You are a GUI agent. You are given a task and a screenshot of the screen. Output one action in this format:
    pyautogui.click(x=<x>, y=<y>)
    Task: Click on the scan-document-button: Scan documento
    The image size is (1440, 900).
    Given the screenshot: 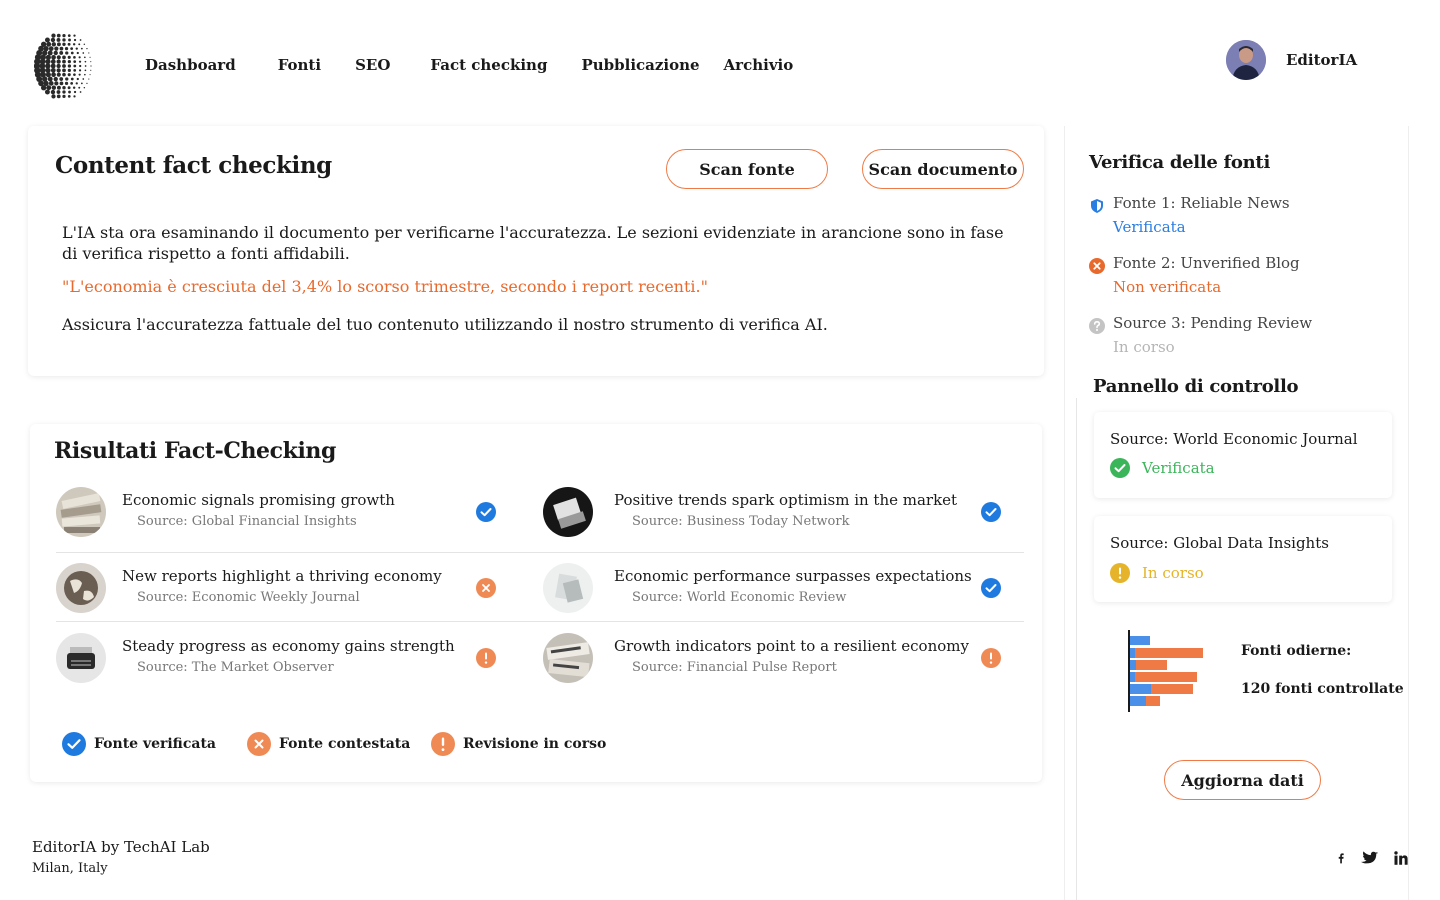 What is the action you would take?
    pyautogui.click(x=943, y=169)
    